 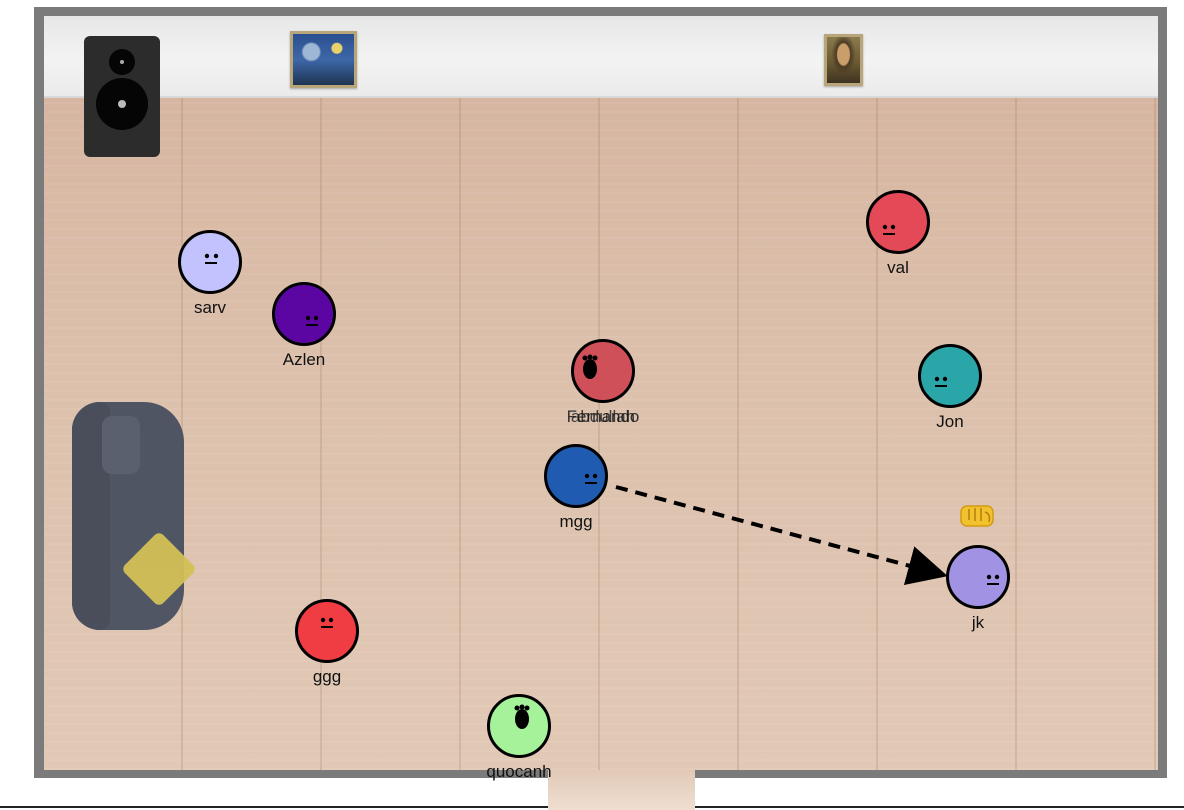 I want to click on overlapping-player-name: abdullah, so click(x=603, y=416).